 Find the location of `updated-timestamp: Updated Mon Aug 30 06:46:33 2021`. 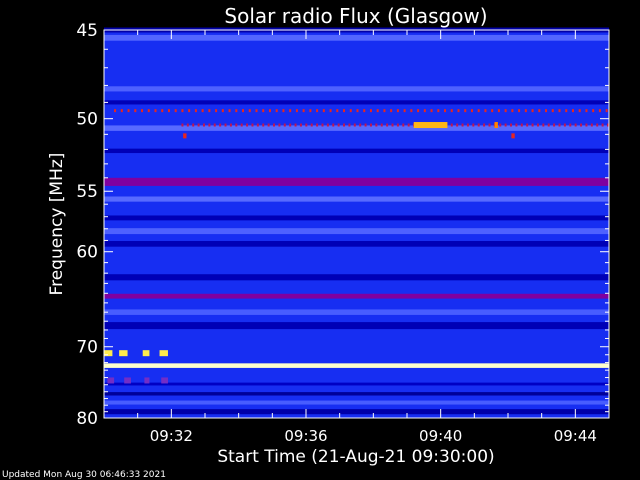

updated-timestamp: Updated Mon Aug 30 06:46:33 2021 is located at coordinates (84, 475).